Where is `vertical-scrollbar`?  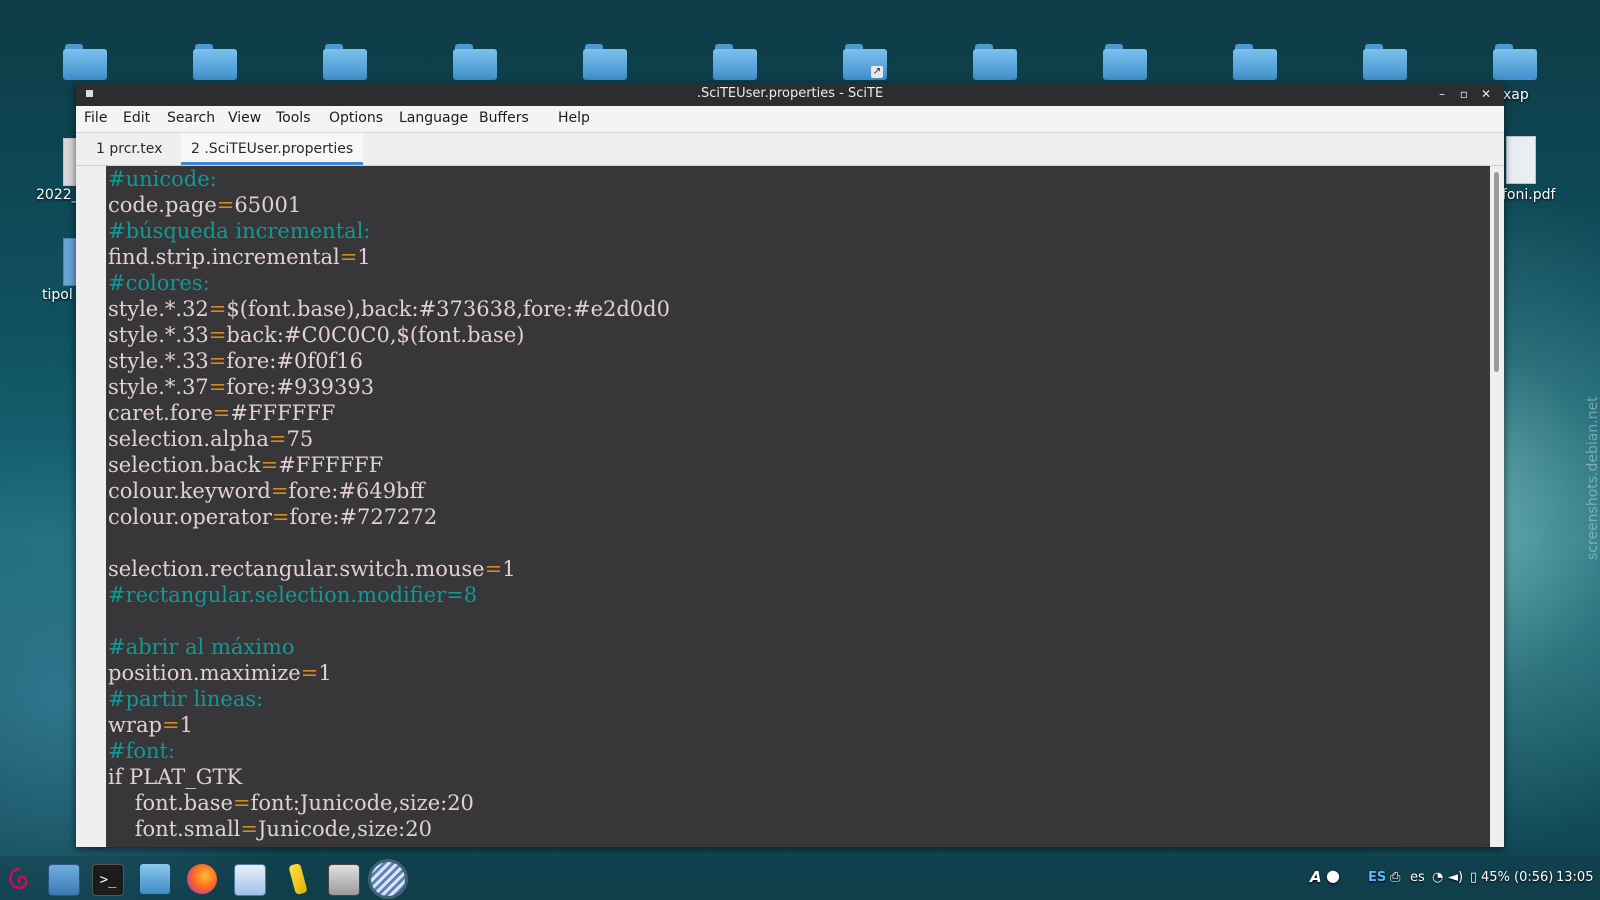 vertical-scrollbar is located at coordinates (1497, 506).